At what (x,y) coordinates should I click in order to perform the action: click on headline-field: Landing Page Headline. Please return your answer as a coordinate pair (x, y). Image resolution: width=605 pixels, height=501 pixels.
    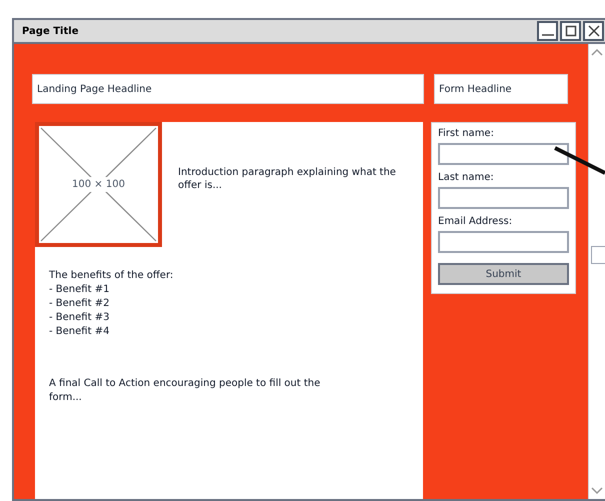
    Looking at the image, I should click on (228, 89).